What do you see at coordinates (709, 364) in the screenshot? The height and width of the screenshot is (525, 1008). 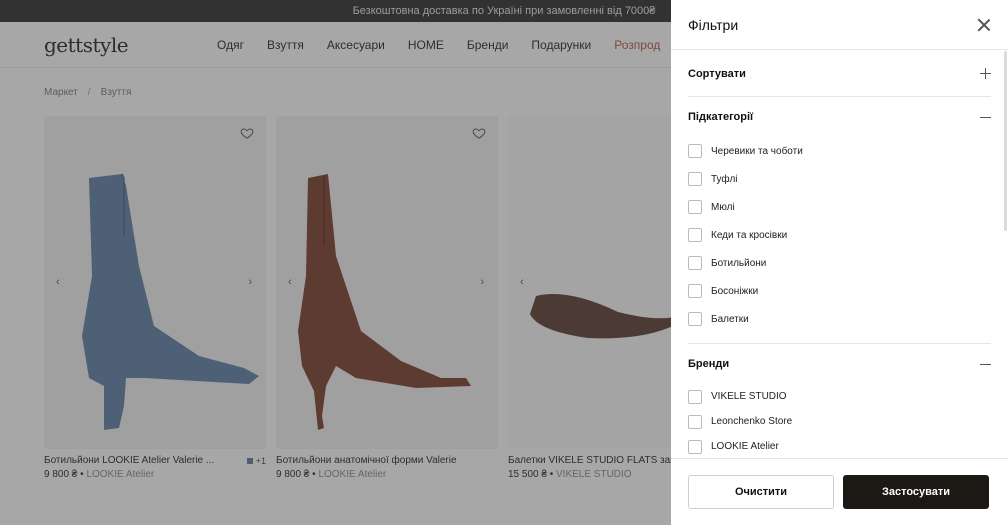 I see `brands-title: Бренди` at bounding box center [709, 364].